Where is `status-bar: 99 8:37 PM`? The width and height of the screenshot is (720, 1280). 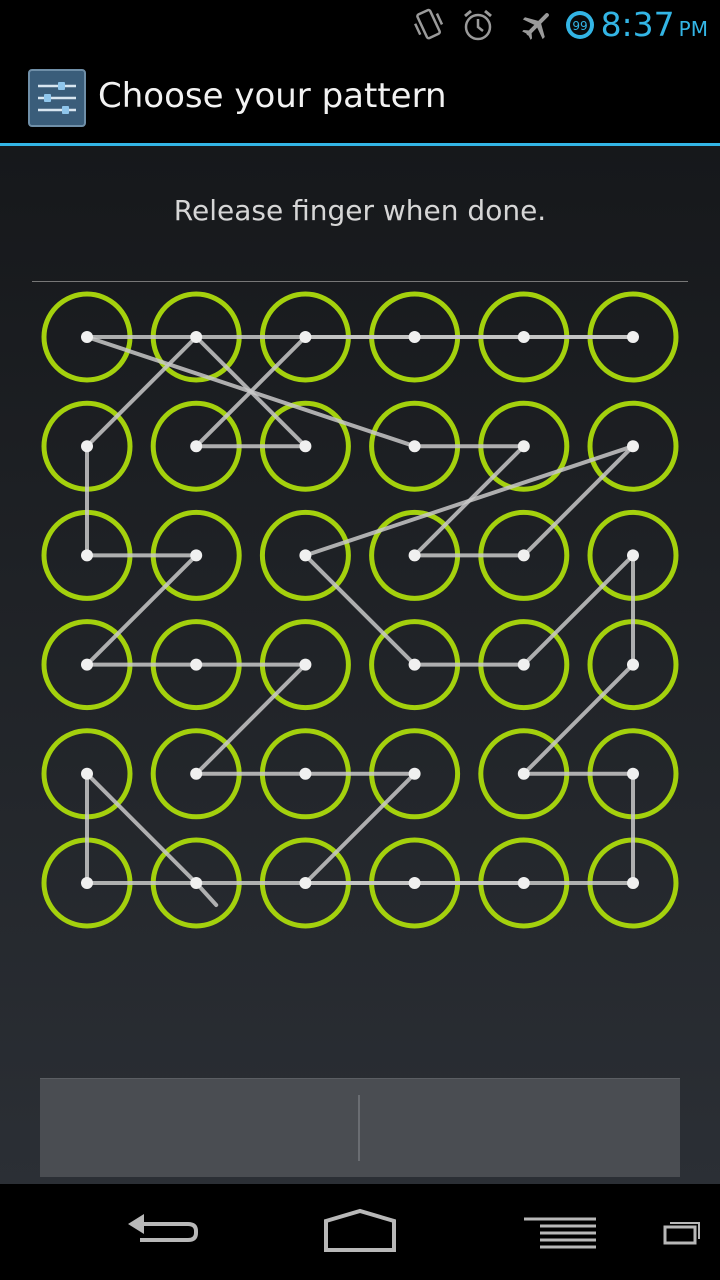 status-bar: 99 8:37 PM is located at coordinates (360, 25).